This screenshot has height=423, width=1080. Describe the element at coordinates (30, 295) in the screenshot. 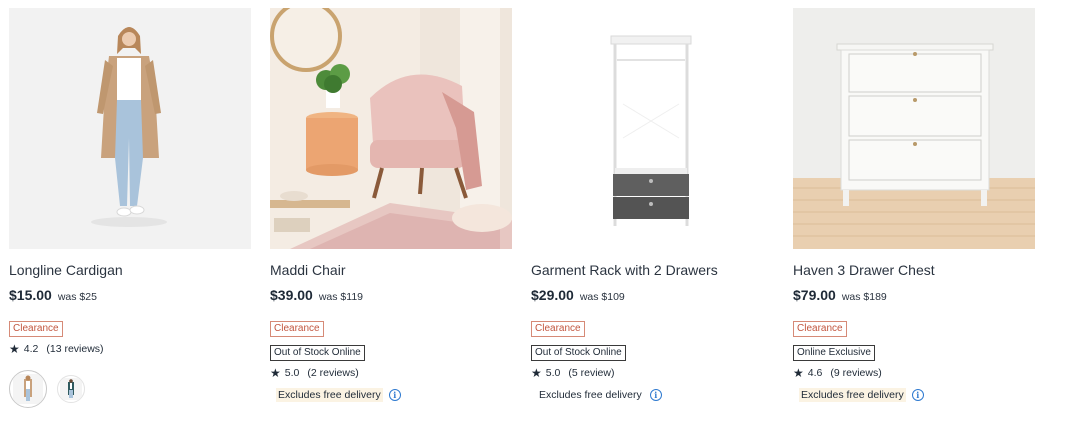

I see `product-price: $15.00` at that location.